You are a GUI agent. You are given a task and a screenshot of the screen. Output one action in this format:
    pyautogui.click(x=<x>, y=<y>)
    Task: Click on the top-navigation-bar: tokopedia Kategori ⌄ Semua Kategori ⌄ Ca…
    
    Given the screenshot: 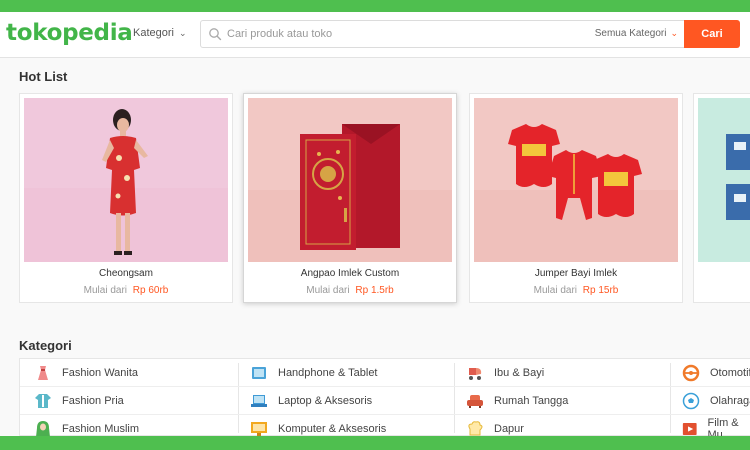 What is the action you would take?
    pyautogui.click(x=375, y=35)
    